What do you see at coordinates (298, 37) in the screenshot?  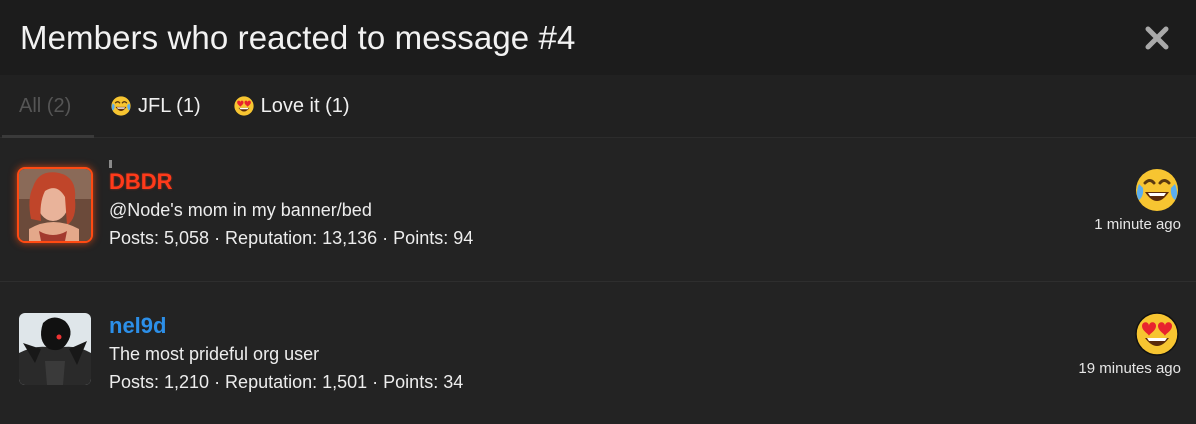 I see `dialog-title: Members who reacted to message #4` at bounding box center [298, 37].